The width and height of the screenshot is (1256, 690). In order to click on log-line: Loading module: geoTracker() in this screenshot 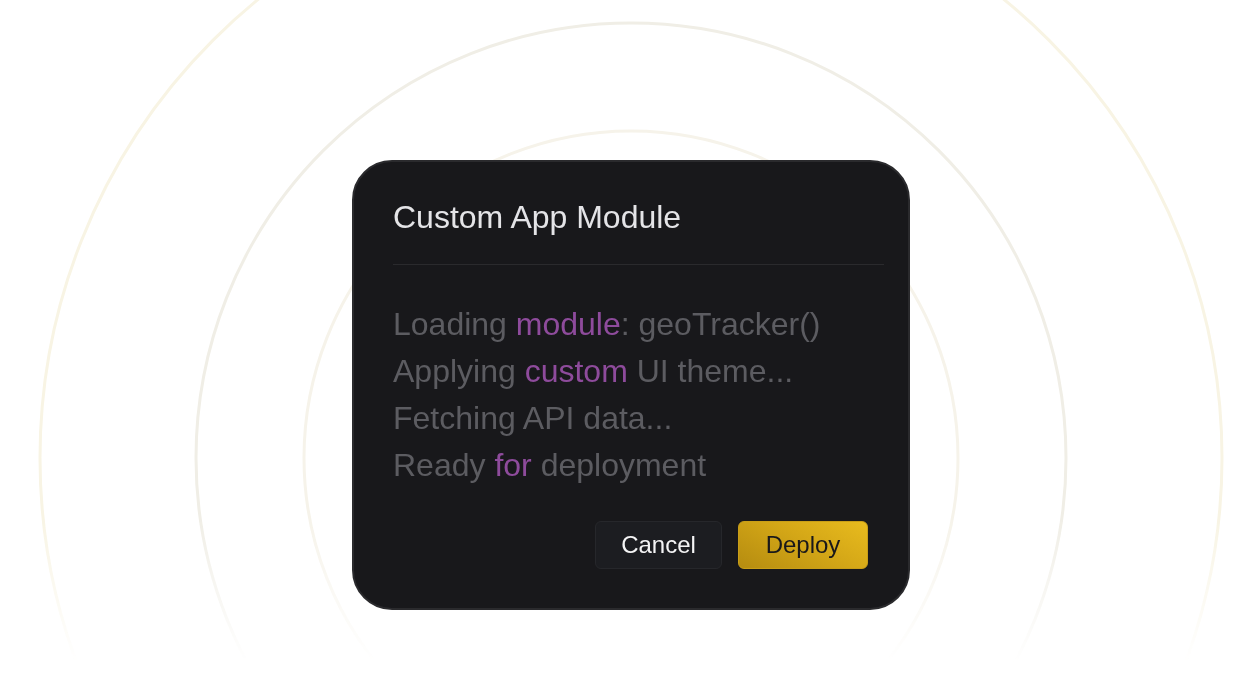, I will do `click(607, 324)`.